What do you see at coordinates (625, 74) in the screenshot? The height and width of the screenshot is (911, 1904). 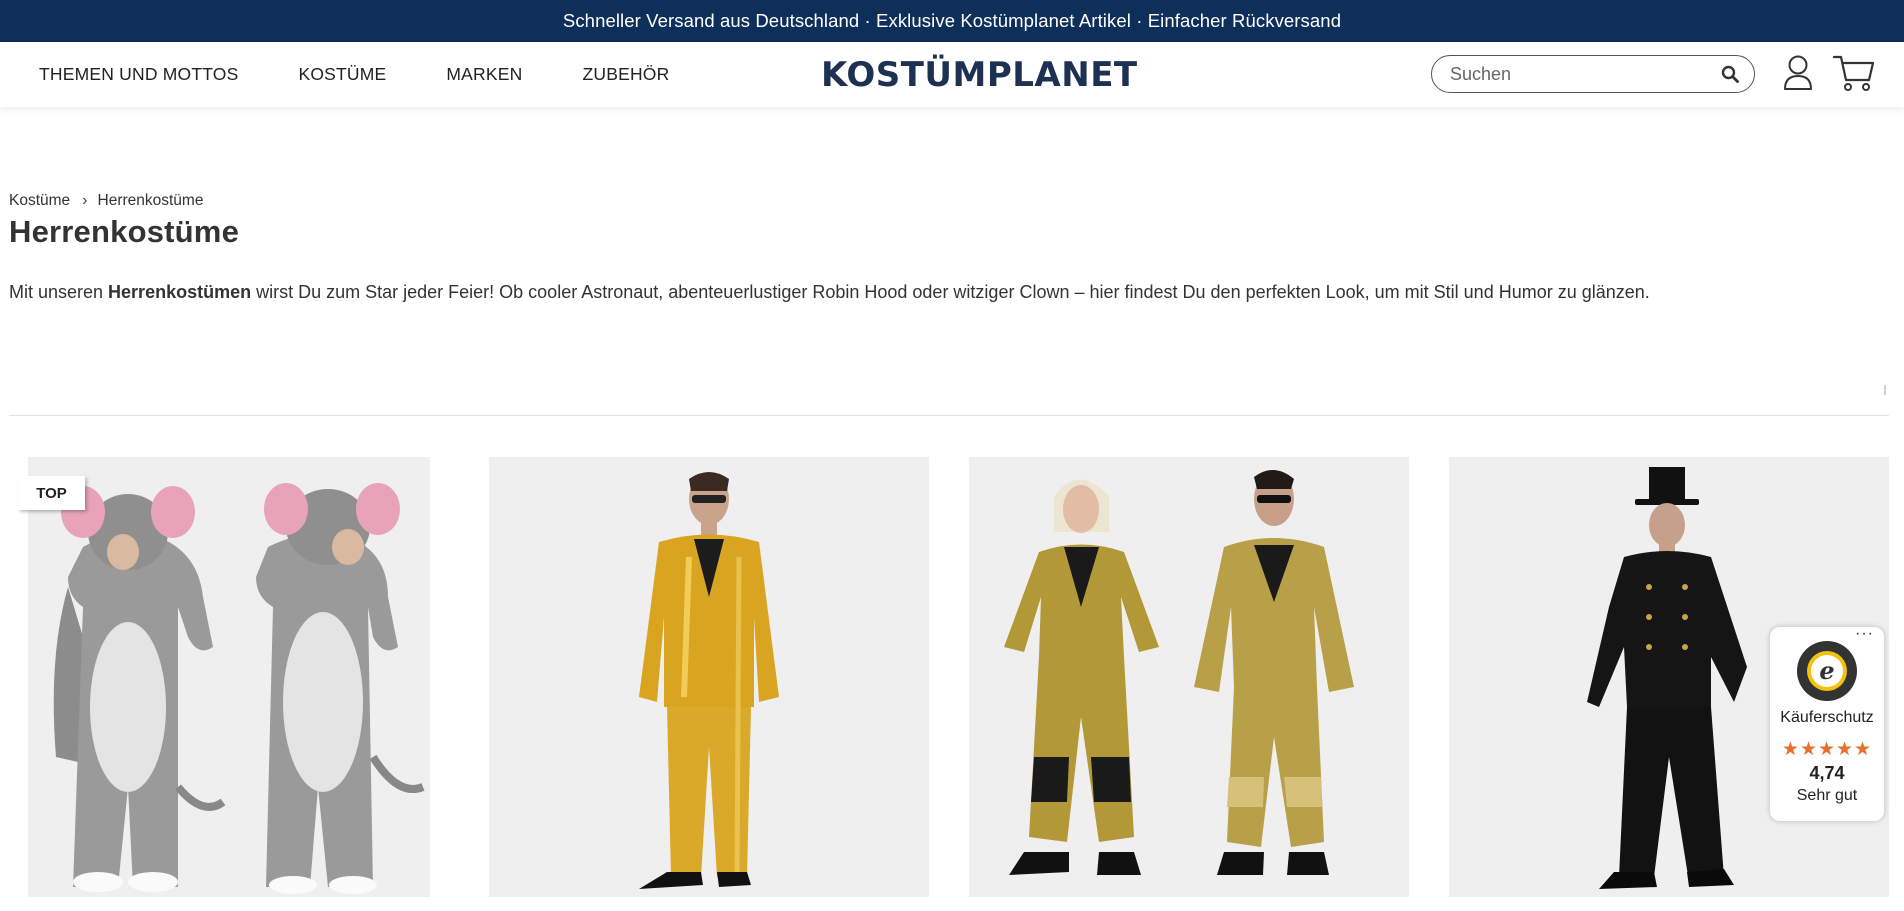 I see `nav-item-accessories: ZUBEHÖR` at bounding box center [625, 74].